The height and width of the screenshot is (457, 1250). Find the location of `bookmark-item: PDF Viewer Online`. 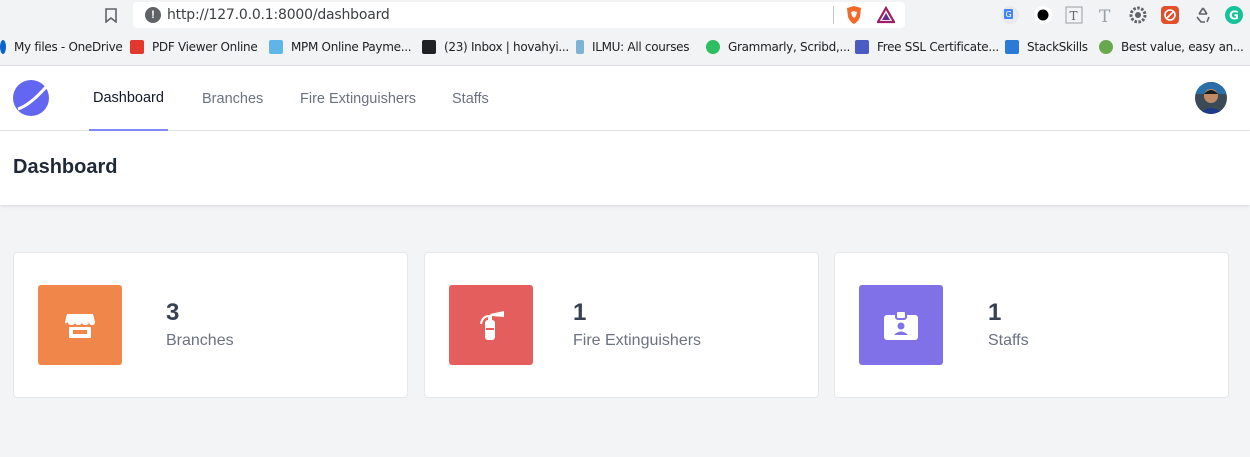

bookmark-item: PDF Viewer Online is located at coordinates (194, 47).